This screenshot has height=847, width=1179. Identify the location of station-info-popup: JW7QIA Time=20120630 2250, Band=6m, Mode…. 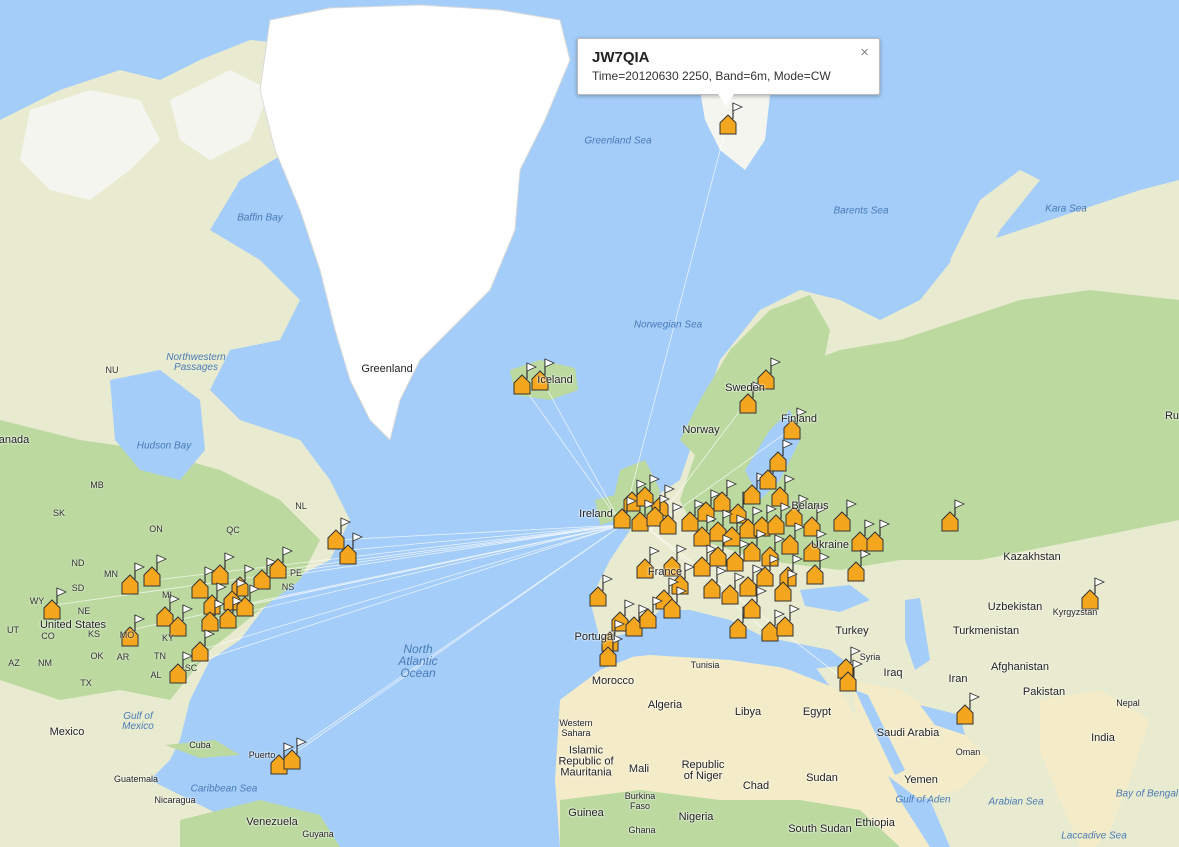
(728, 72).